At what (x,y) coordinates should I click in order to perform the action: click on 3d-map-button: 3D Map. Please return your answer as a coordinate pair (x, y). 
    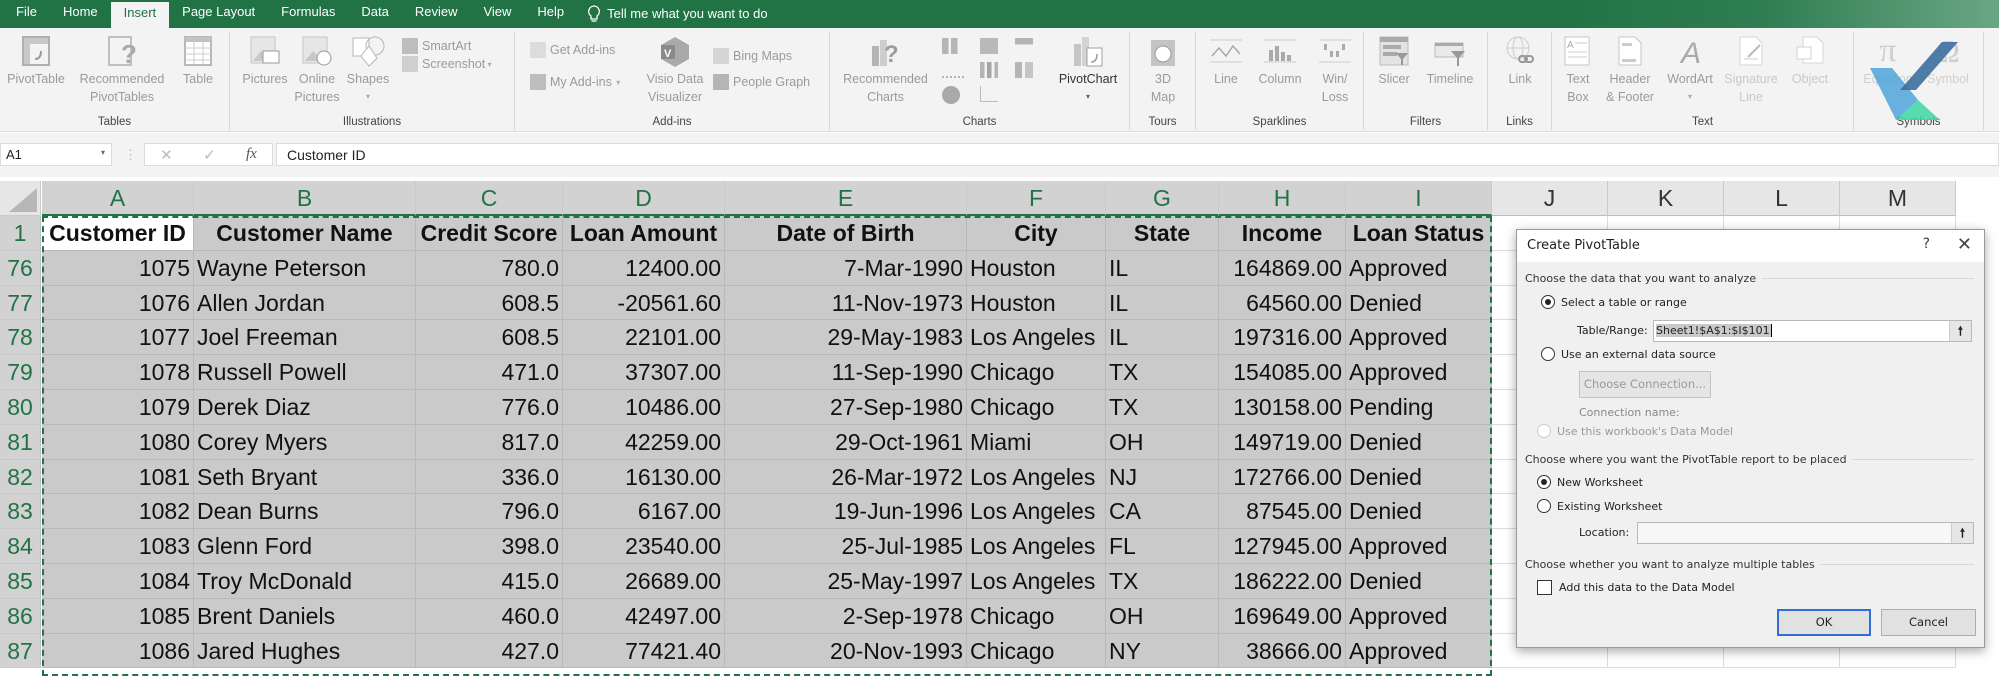
    Looking at the image, I should click on (1163, 70).